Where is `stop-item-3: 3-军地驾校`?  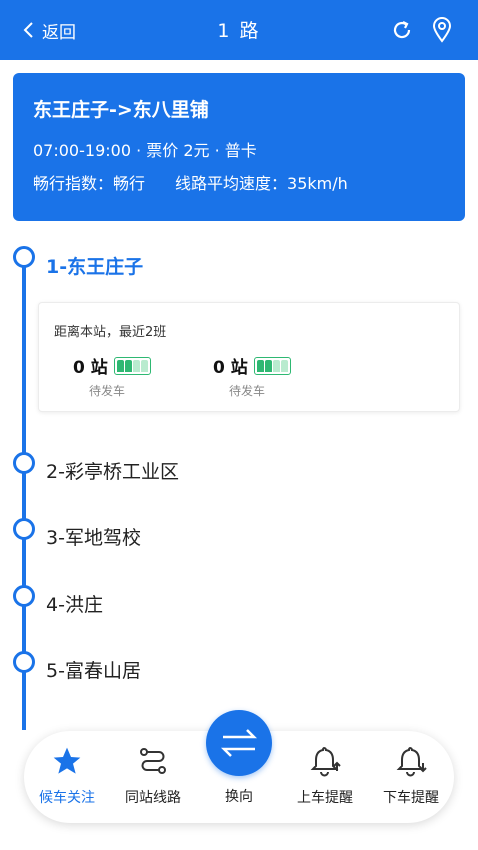 stop-item-3: 3-军地驾校 is located at coordinates (93, 536).